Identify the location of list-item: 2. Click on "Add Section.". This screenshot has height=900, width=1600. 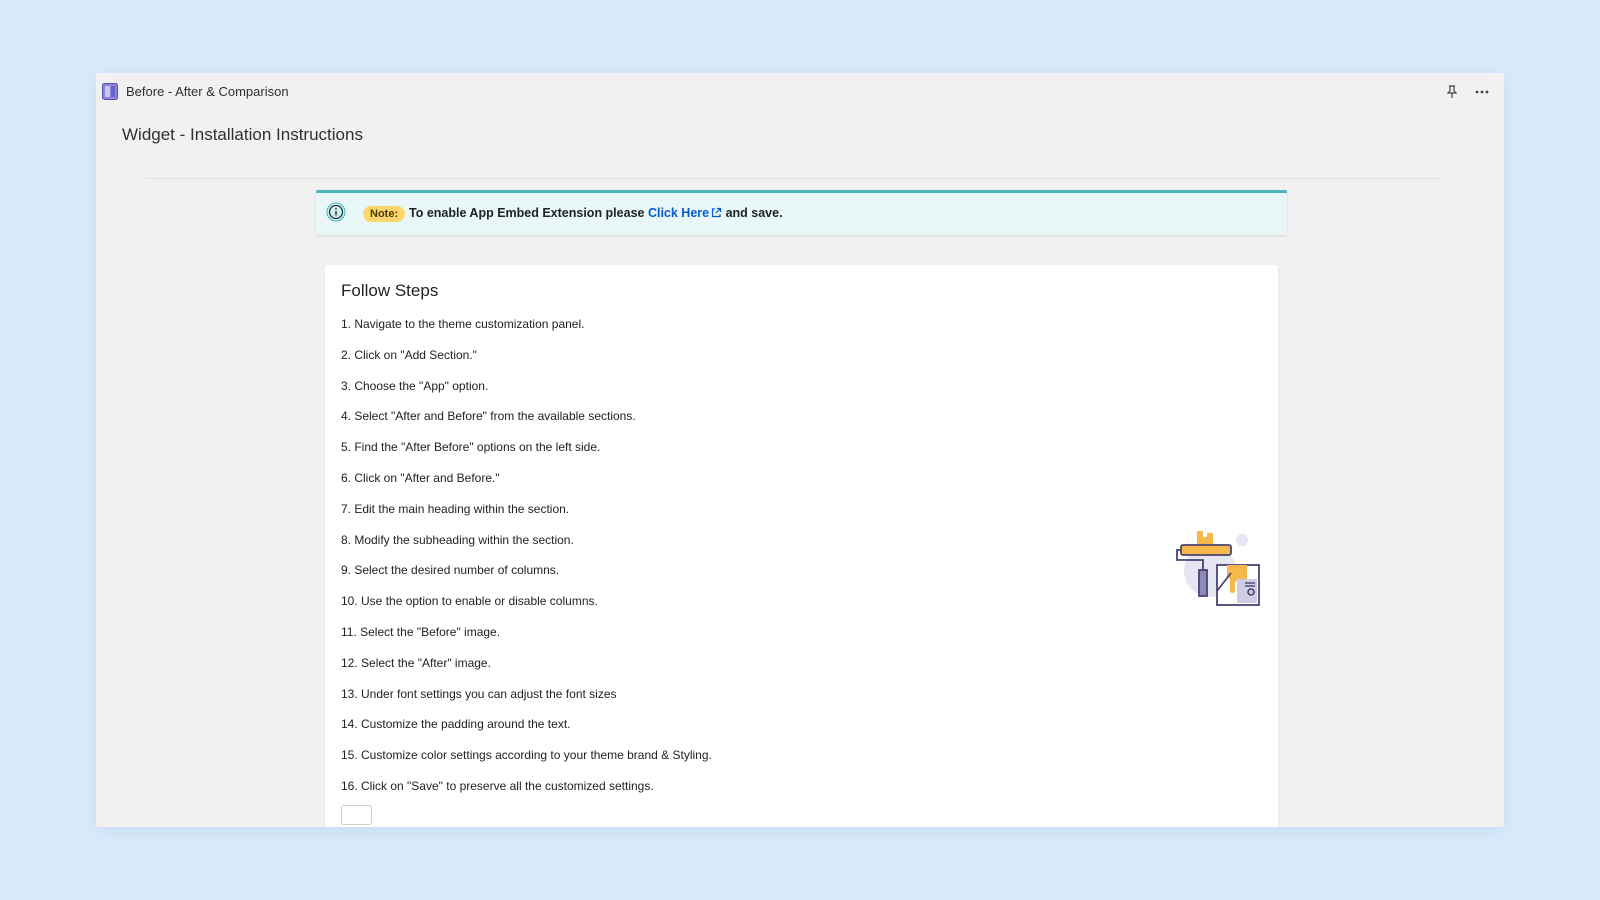
(409, 354).